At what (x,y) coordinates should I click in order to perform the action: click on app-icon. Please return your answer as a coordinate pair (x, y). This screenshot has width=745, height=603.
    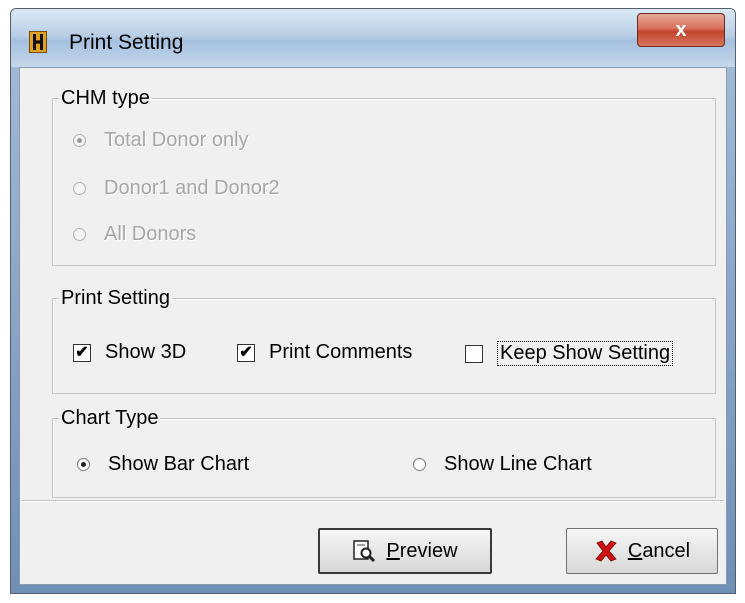
    Looking at the image, I should click on (38, 42).